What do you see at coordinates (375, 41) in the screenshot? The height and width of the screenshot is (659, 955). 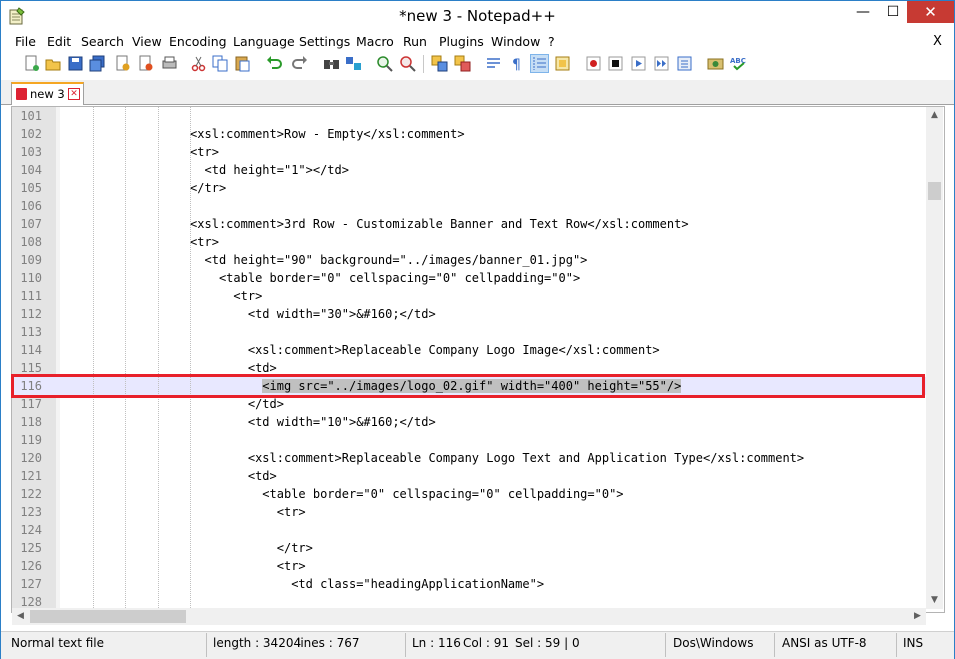 I see `menu-macro: Macro` at bounding box center [375, 41].